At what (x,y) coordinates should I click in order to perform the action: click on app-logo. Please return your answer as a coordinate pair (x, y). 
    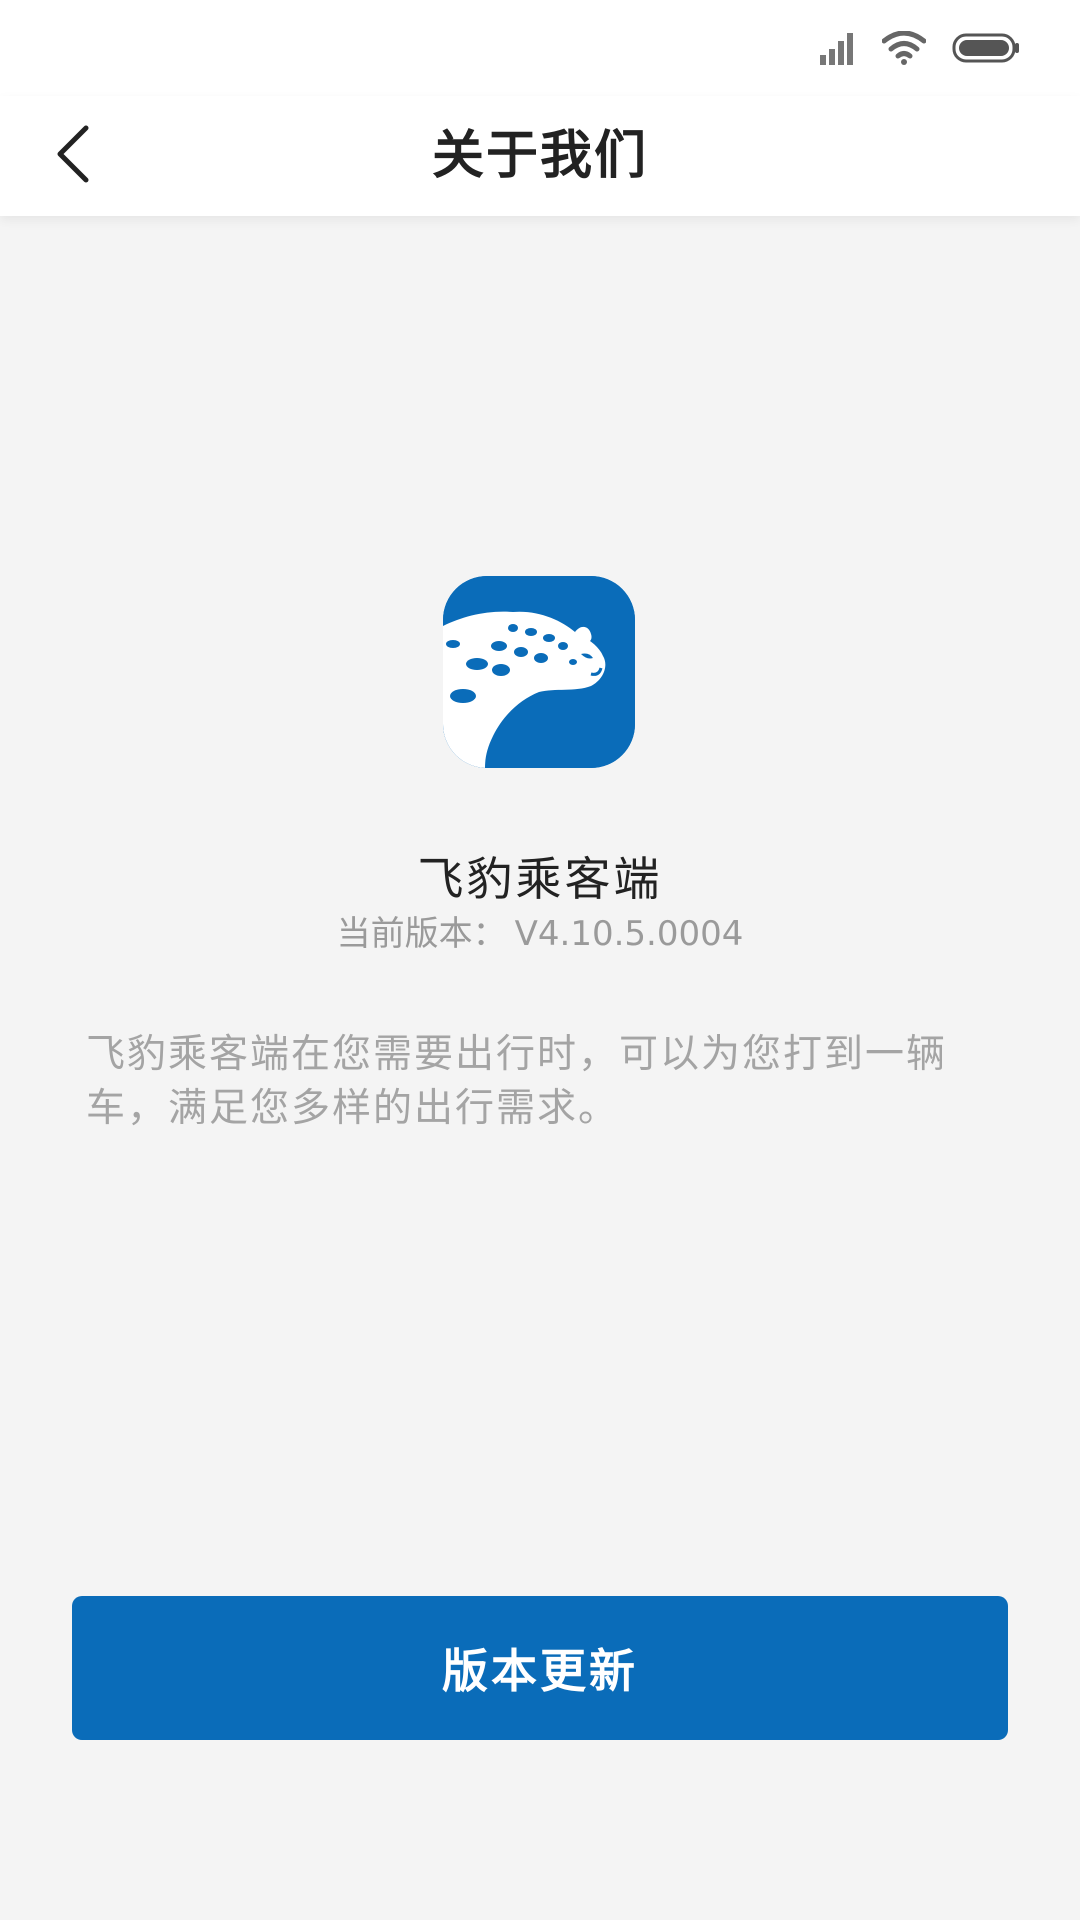
    Looking at the image, I should click on (539, 672).